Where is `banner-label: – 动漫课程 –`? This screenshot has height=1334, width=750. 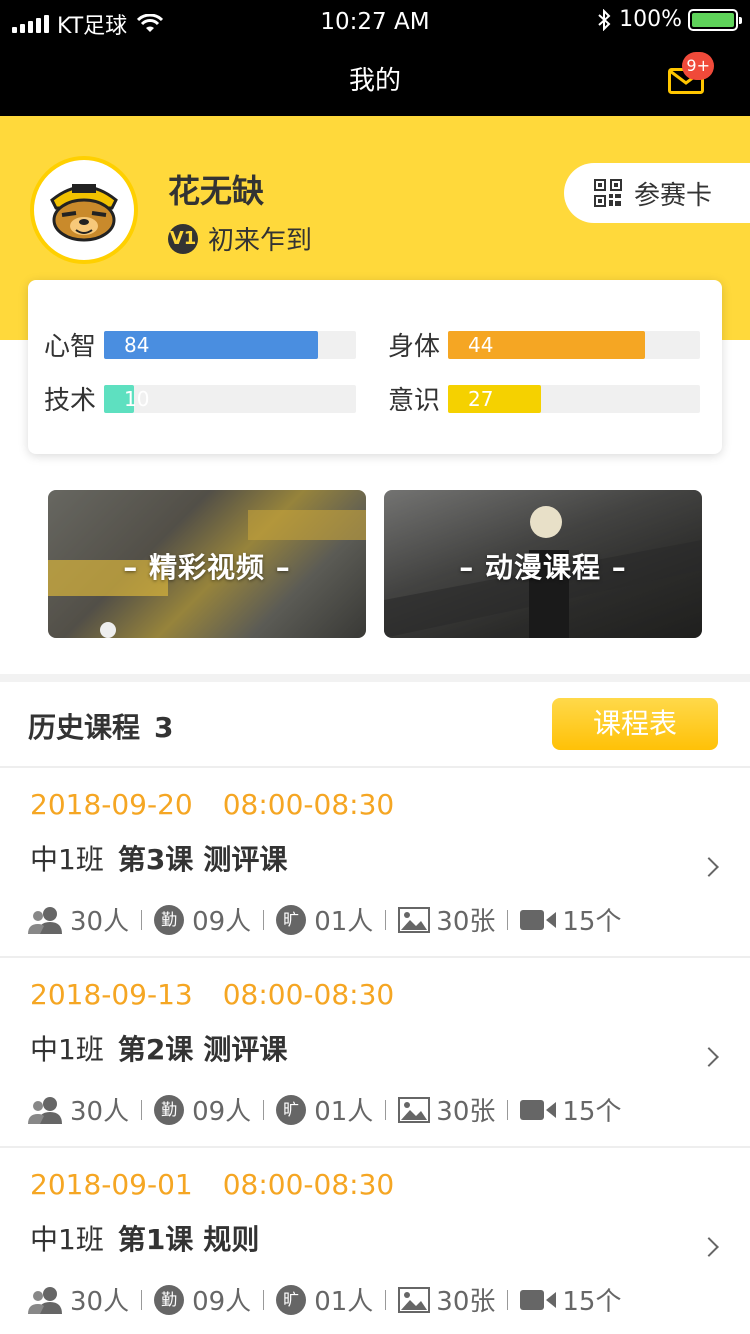 banner-label: – 动漫课程 – is located at coordinates (543, 567).